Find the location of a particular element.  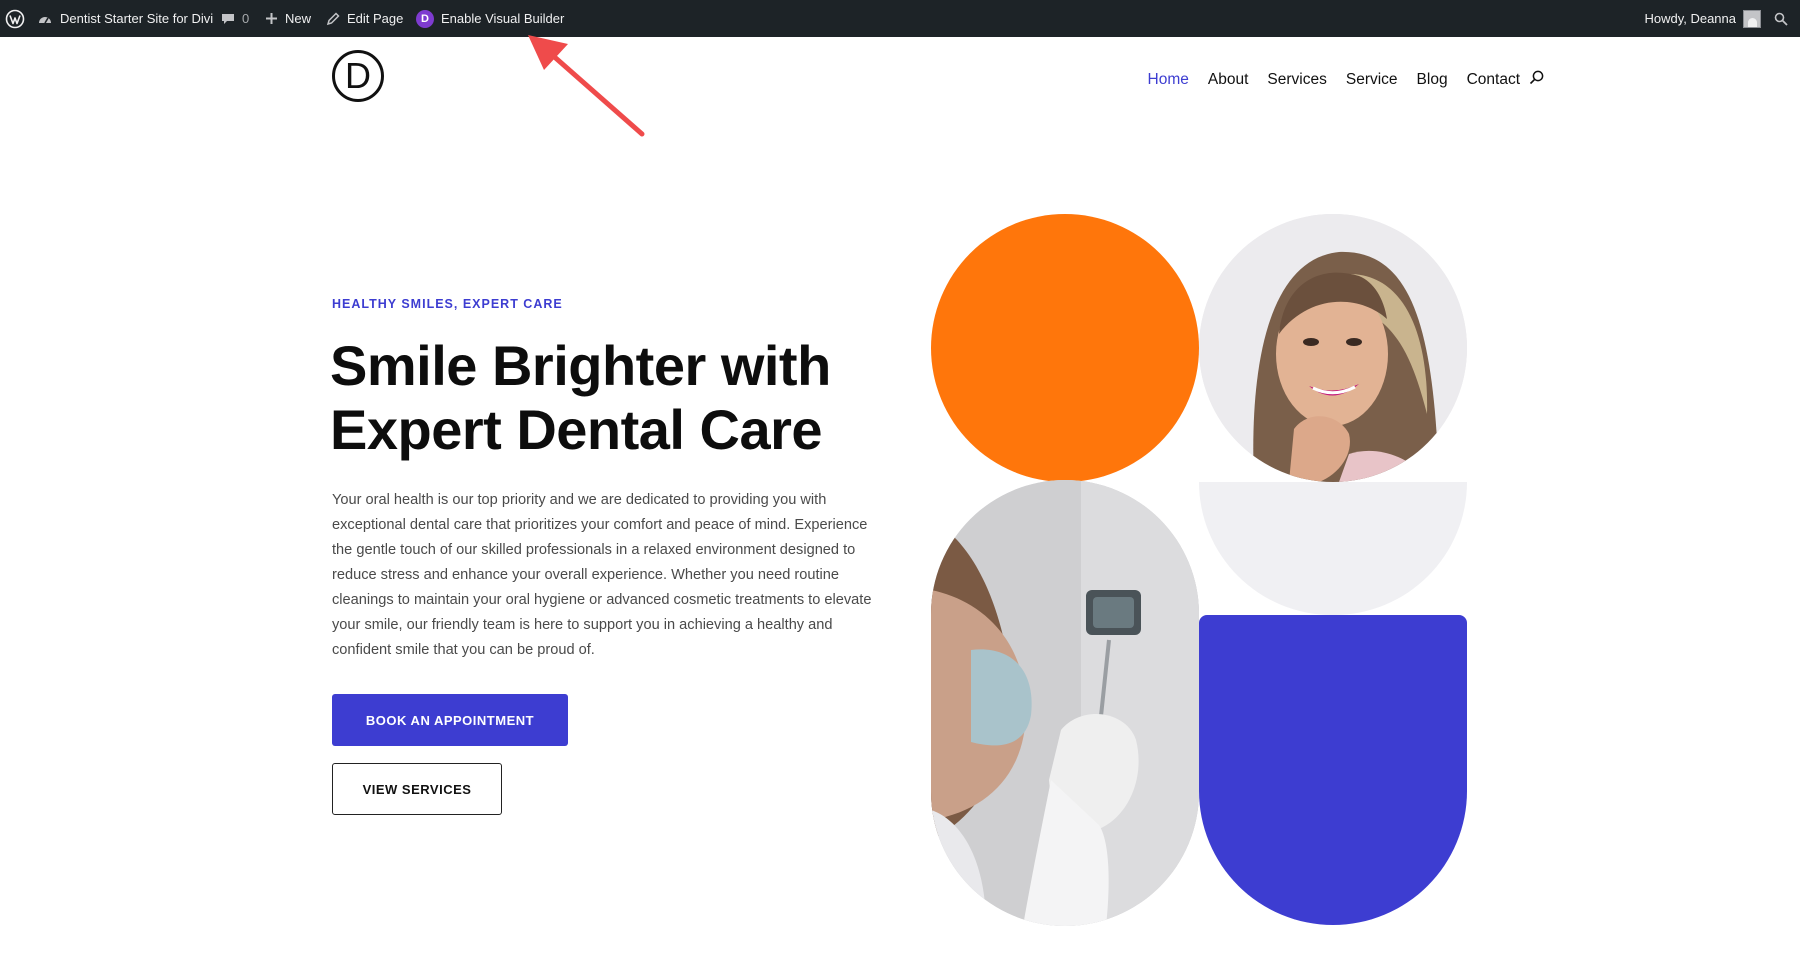

wordpress-menu is located at coordinates (15, 18).